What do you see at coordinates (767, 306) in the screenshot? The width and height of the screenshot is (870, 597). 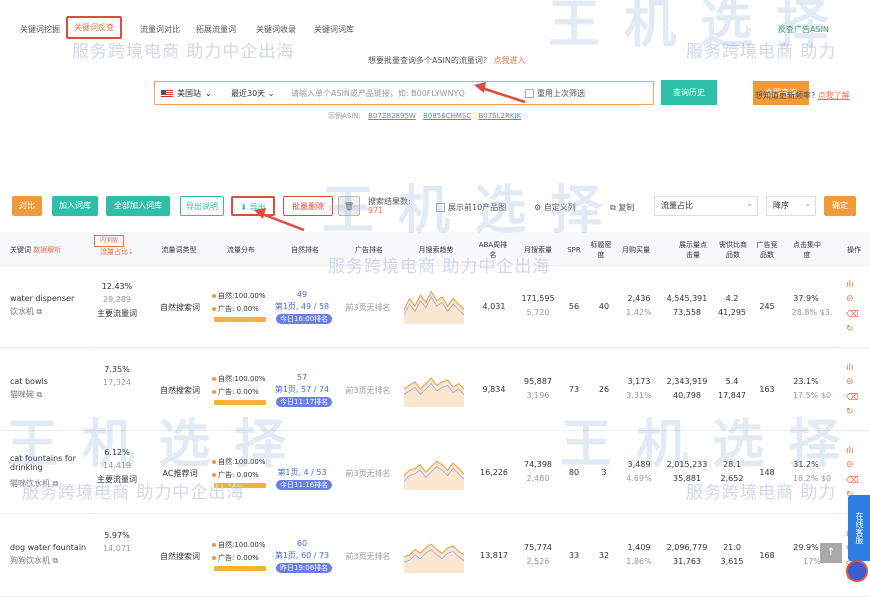 I see `ad-competitor-count: 245` at bounding box center [767, 306].